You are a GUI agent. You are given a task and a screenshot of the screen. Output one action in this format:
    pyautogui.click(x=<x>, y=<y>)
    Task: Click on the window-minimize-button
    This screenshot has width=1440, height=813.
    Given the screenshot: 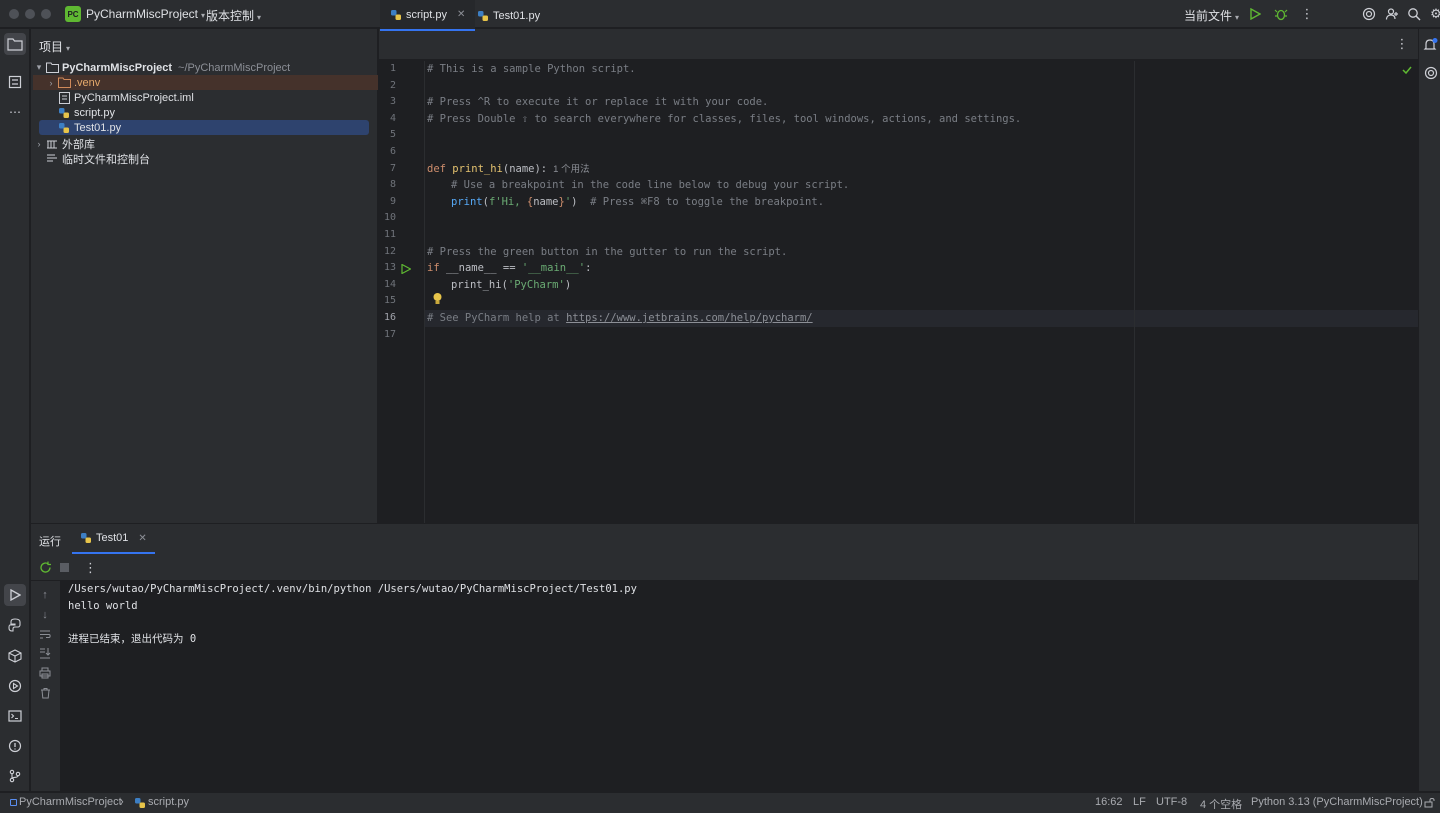 What is the action you would take?
    pyautogui.click(x=30, y=14)
    